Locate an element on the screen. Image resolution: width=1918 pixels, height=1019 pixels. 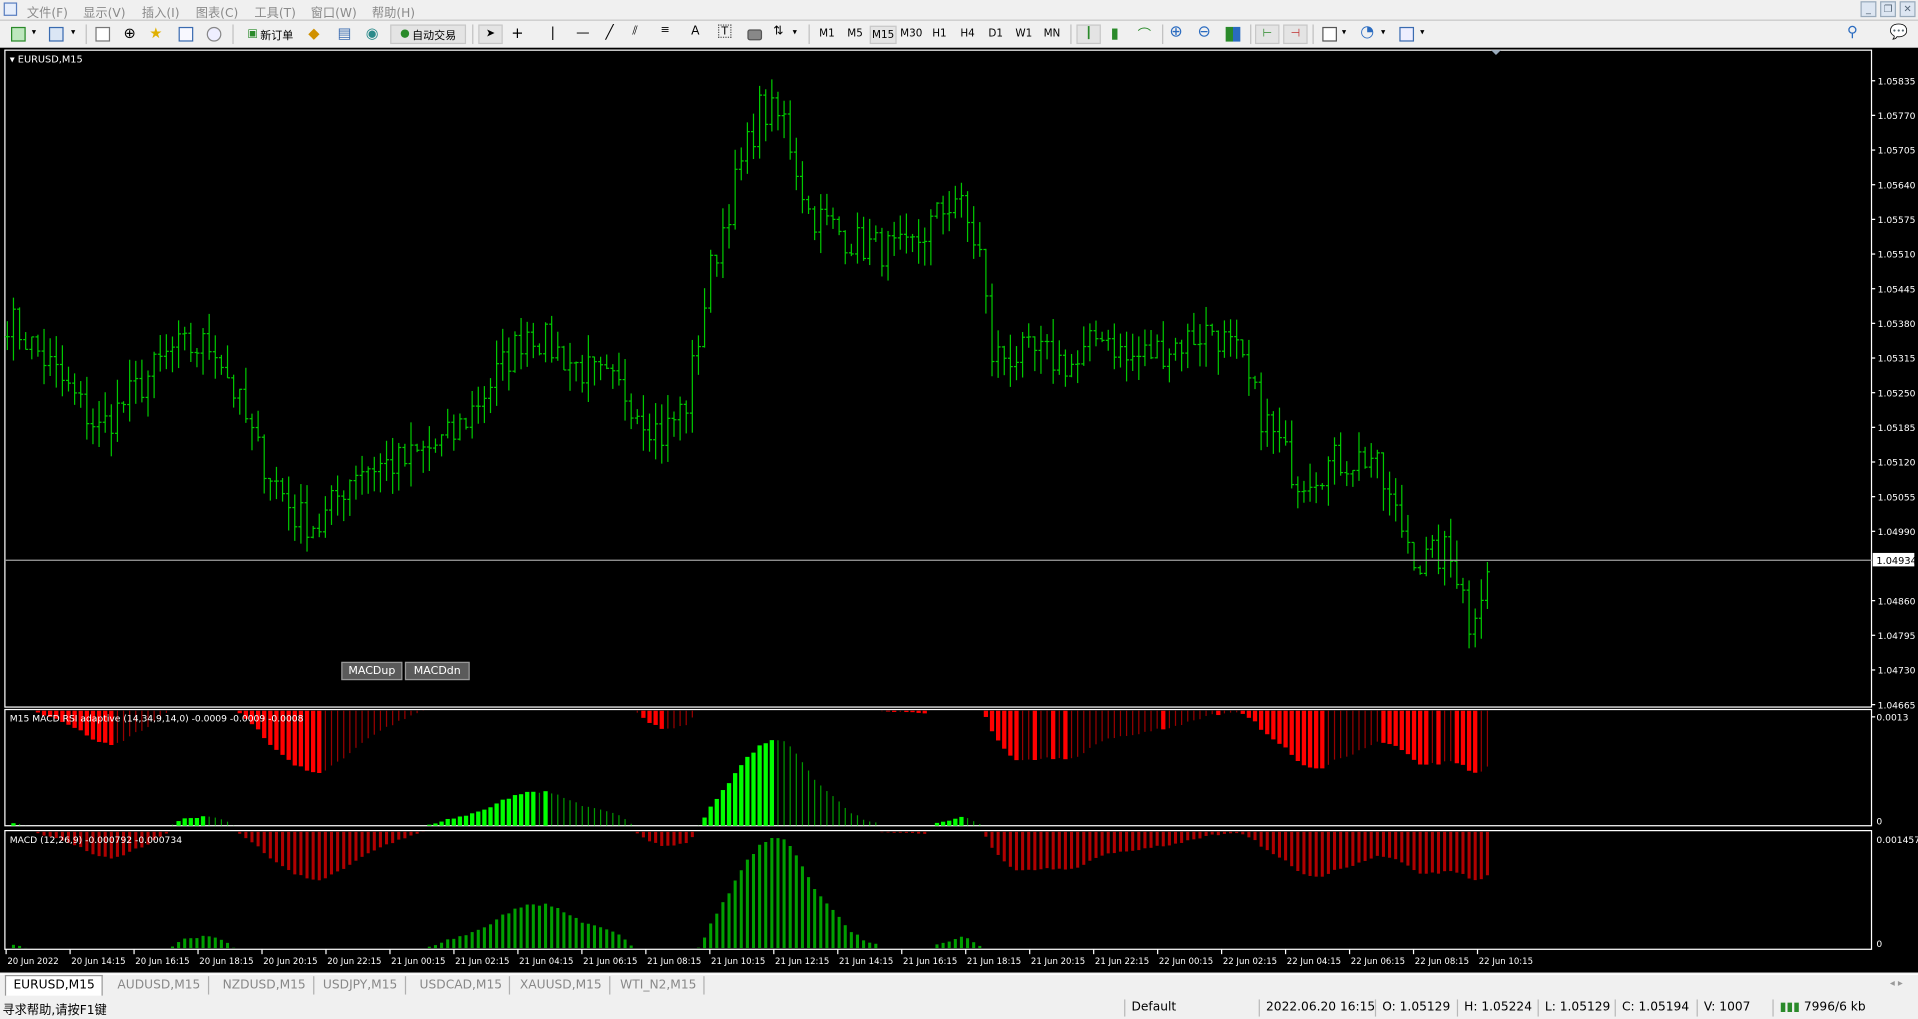
cursor-icon: ➤ is located at coordinates (490, 34).